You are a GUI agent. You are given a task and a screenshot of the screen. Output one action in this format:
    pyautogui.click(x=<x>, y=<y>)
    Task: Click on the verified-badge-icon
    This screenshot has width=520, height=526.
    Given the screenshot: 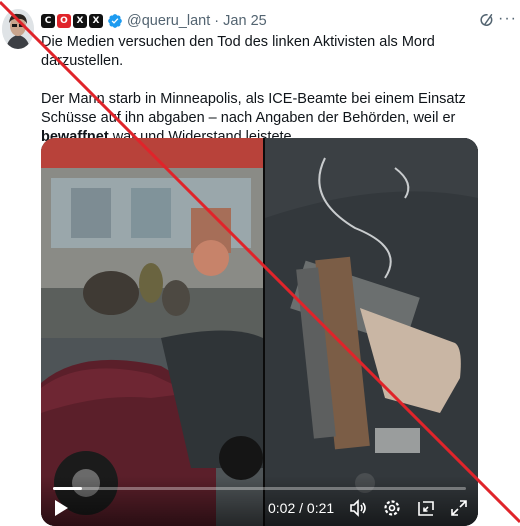 What is the action you would take?
    pyautogui.click(x=115, y=21)
    